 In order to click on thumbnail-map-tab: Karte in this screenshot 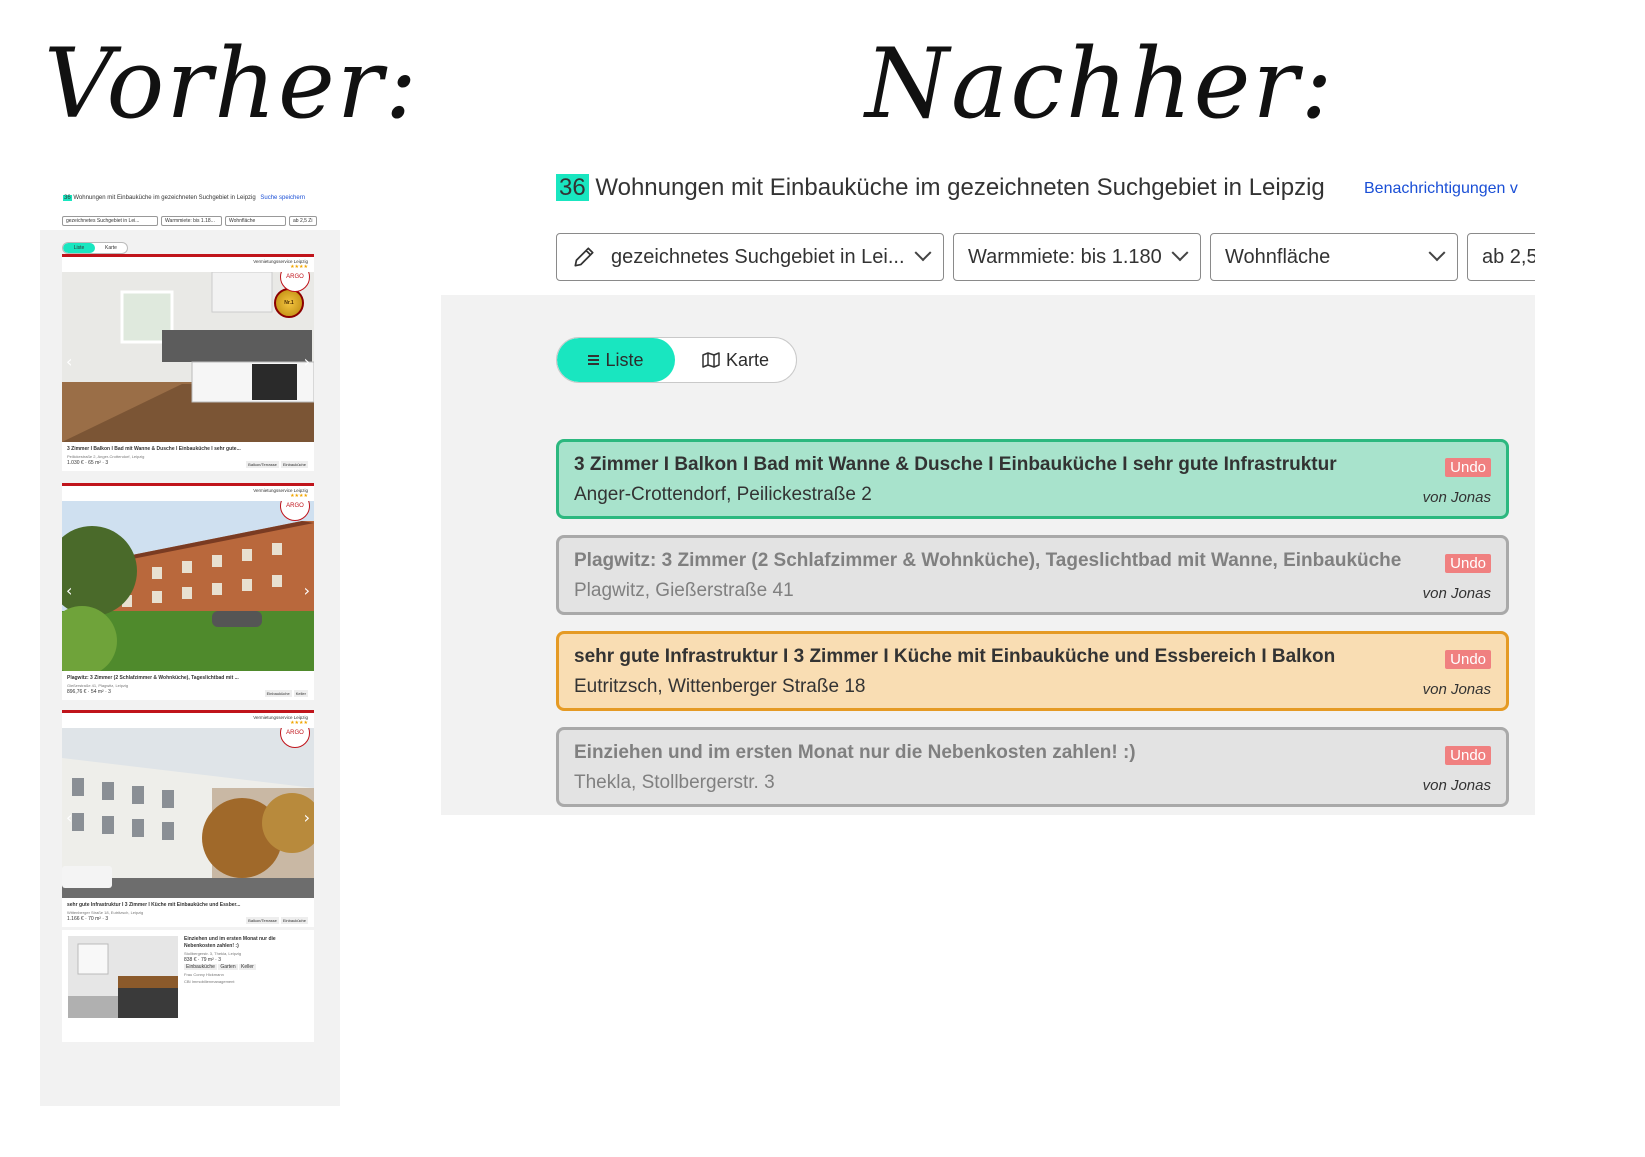, I will do `click(111, 248)`.